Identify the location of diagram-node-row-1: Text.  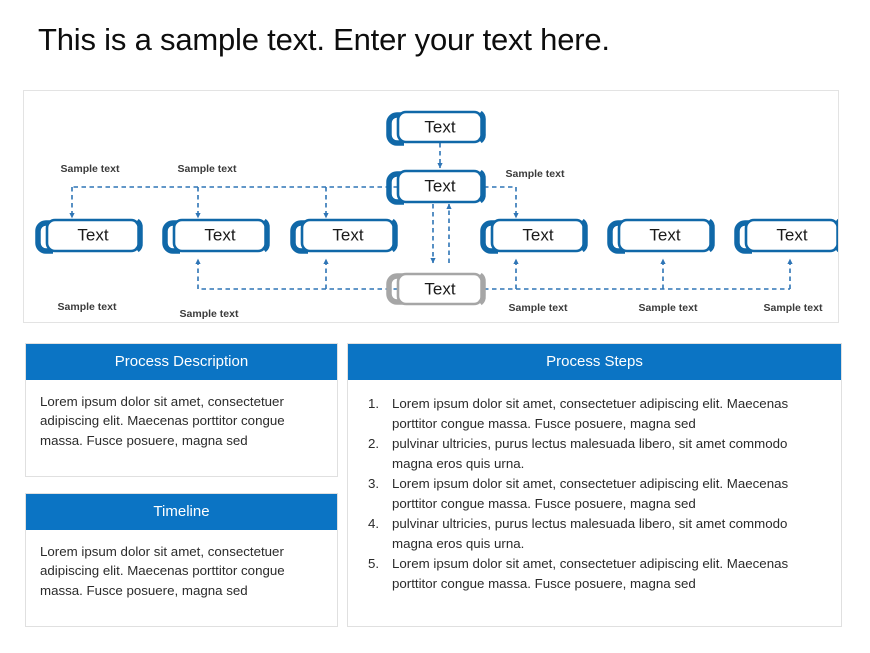
(89, 236).